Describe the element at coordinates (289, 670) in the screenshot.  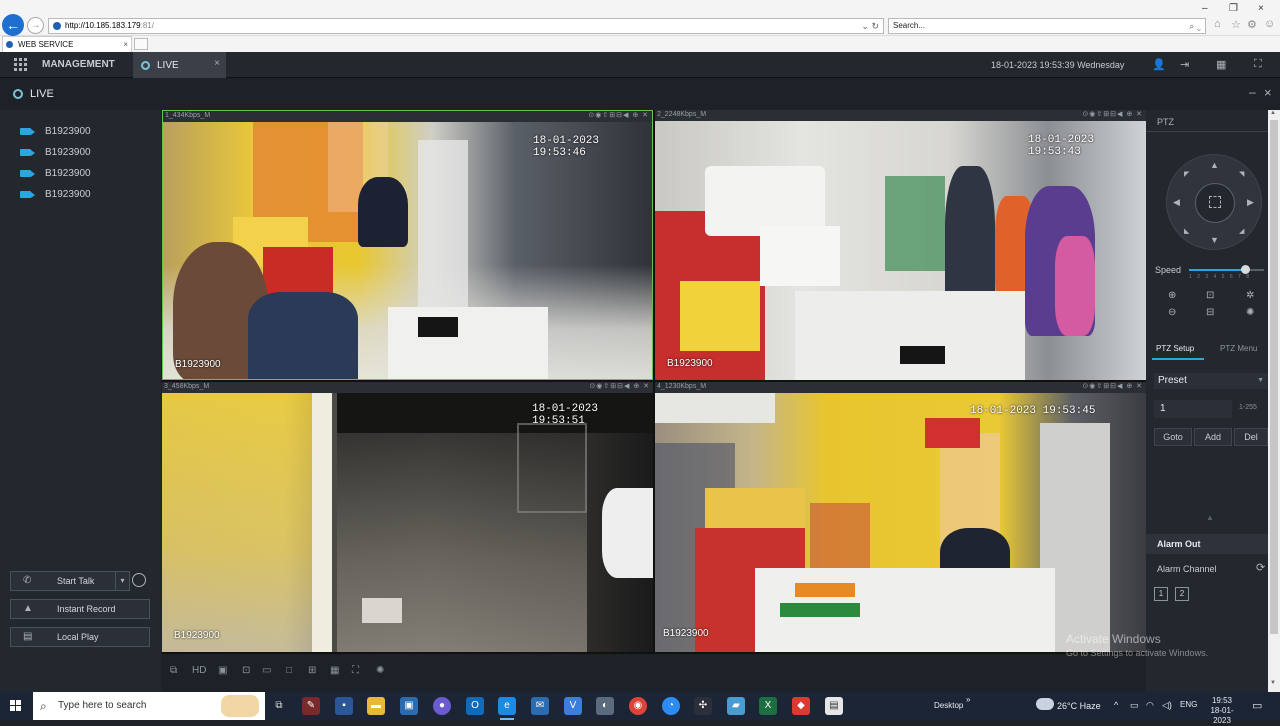
I see `layout-1-icon: □` at that location.